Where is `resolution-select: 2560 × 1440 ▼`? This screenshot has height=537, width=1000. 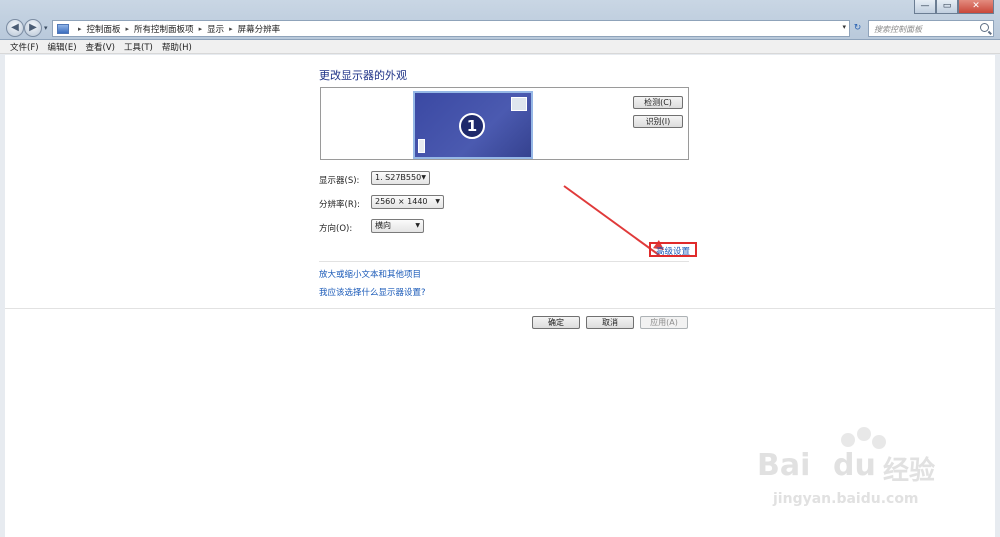 resolution-select: 2560 × 1440 ▼ is located at coordinates (407, 202).